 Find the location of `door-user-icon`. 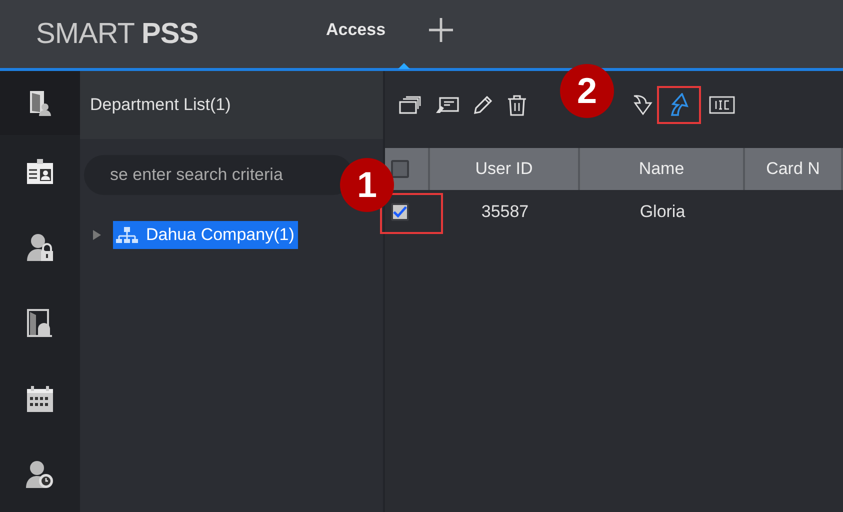

door-user-icon is located at coordinates (40, 102).